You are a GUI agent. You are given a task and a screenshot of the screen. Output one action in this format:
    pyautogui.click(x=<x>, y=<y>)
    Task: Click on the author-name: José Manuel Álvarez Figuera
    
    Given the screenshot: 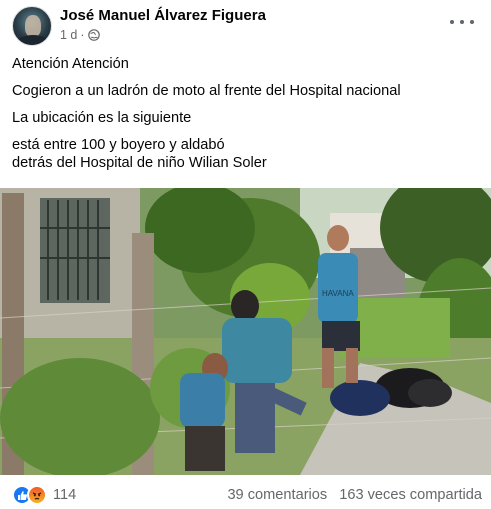 What is the action you would take?
    pyautogui.click(x=163, y=15)
    